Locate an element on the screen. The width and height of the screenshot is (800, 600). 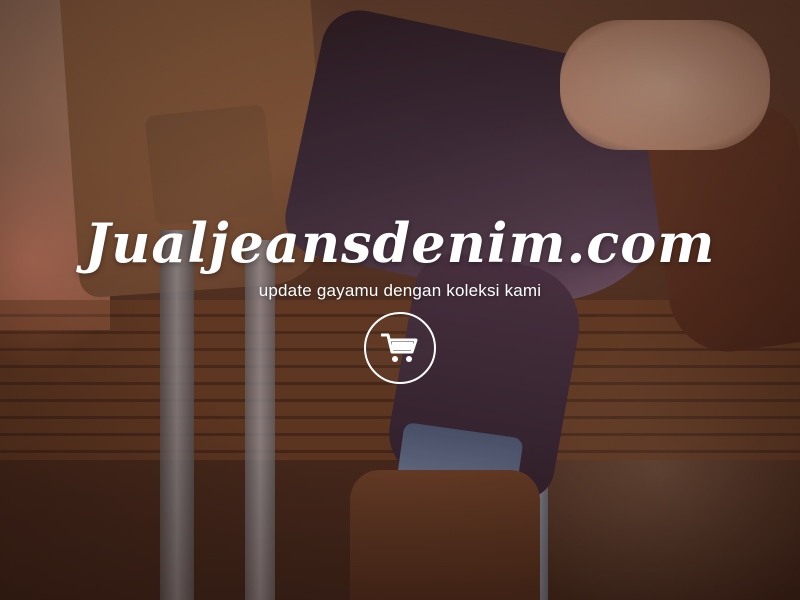
shopping-cart-icon is located at coordinates (399, 347).